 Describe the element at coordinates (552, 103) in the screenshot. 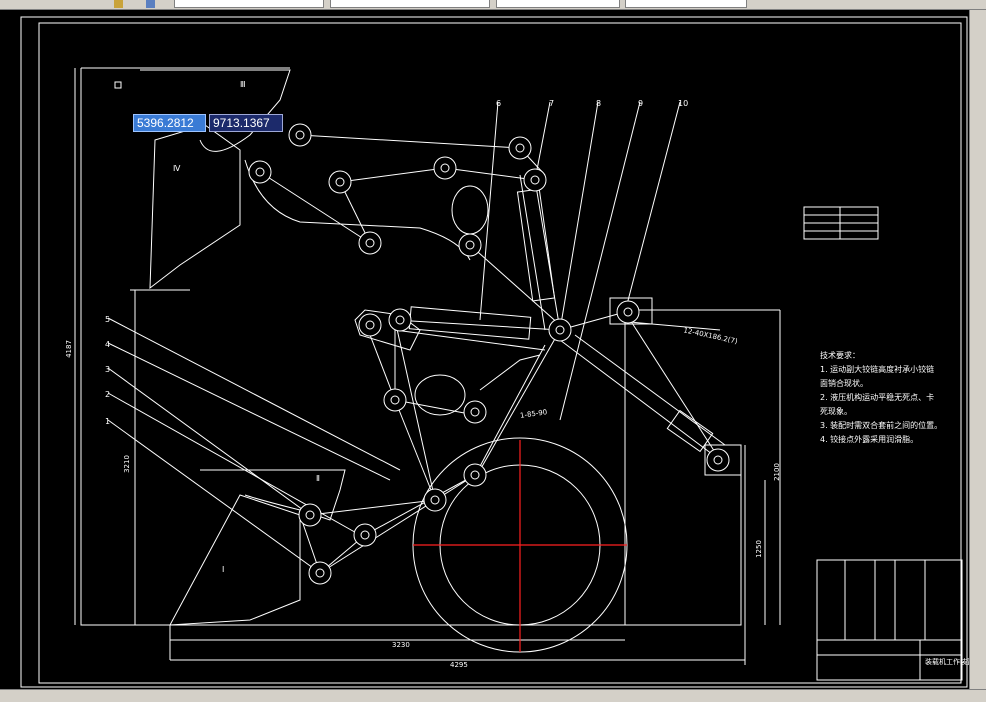

I see `part-label-7: 7` at that location.